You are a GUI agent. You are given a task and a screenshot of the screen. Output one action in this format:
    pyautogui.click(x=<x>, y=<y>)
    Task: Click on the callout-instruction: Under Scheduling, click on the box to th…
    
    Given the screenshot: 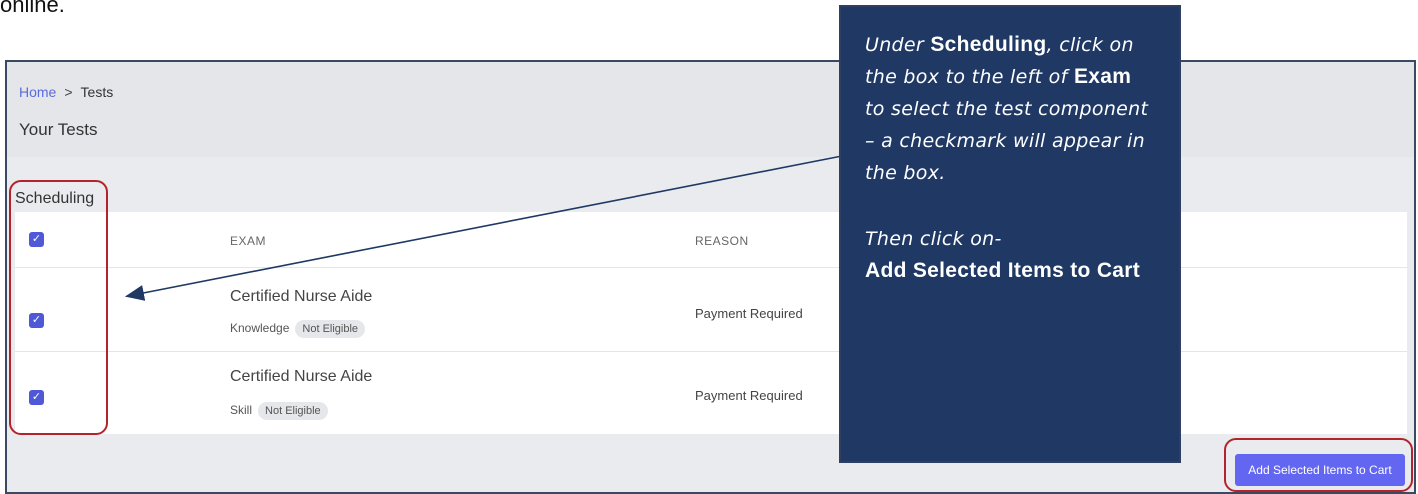 What is the action you would take?
    pyautogui.click(x=1007, y=108)
    